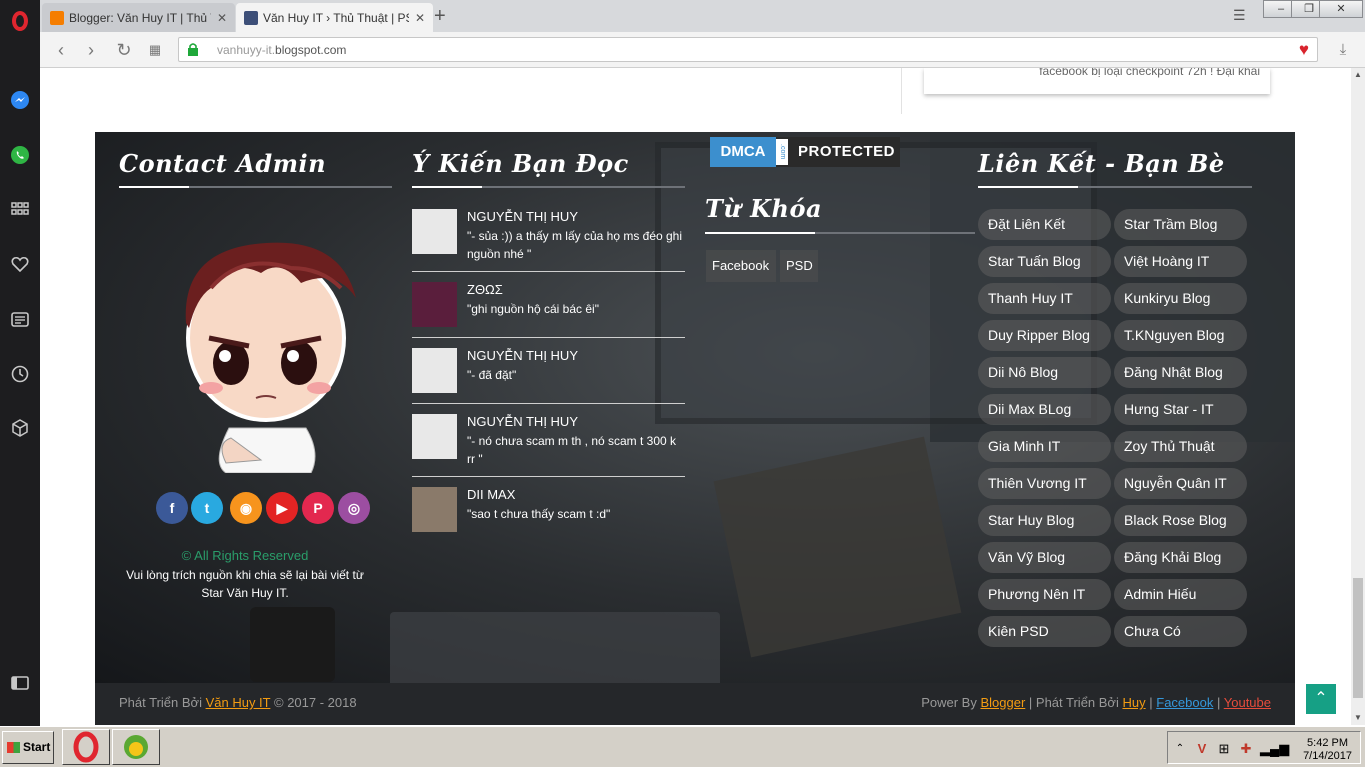 Image resolution: width=1365 pixels, height=767 pixels. I want to click on facebook-link: Facebook, so click(1184, 702).